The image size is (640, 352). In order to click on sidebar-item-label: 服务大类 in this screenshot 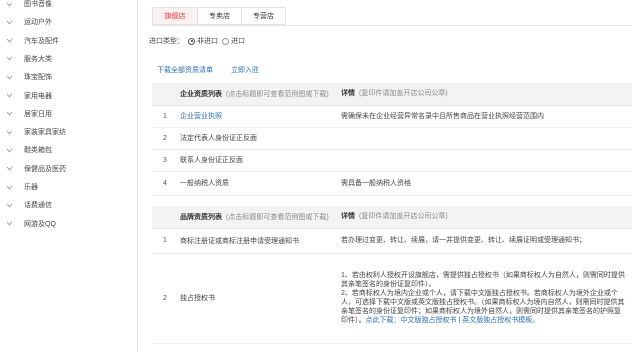, I will do `click(38, 59)`.